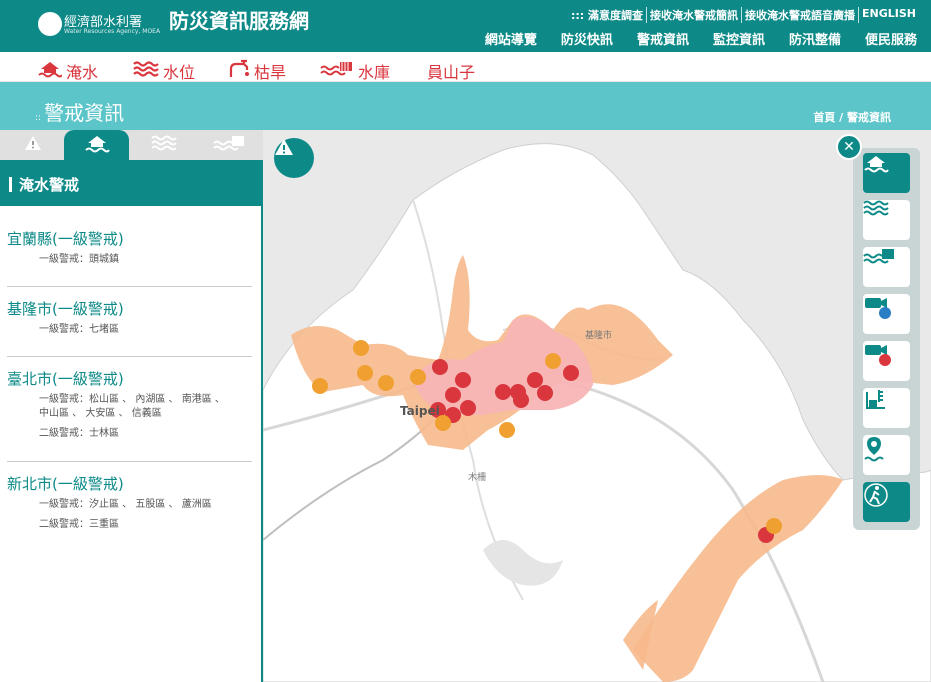 This screenshot has height=682, width=931. What do you see at coordinates (886, 339) in the screenshot?
I see `layer-toolbar` at bounding box center [886, 339].